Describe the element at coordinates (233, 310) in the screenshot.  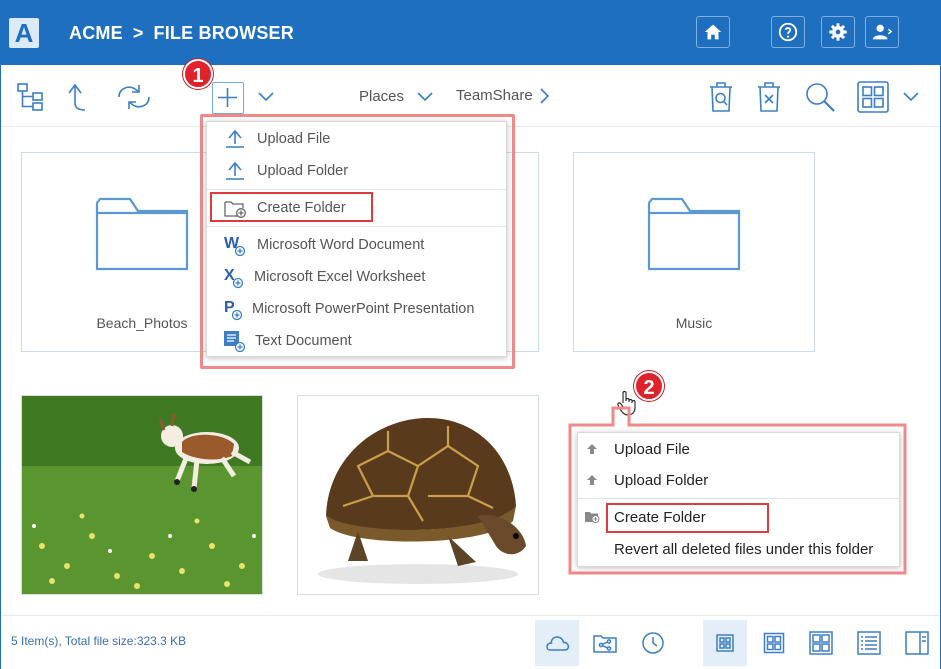
I see `powerpoint-icon: P` at that location.